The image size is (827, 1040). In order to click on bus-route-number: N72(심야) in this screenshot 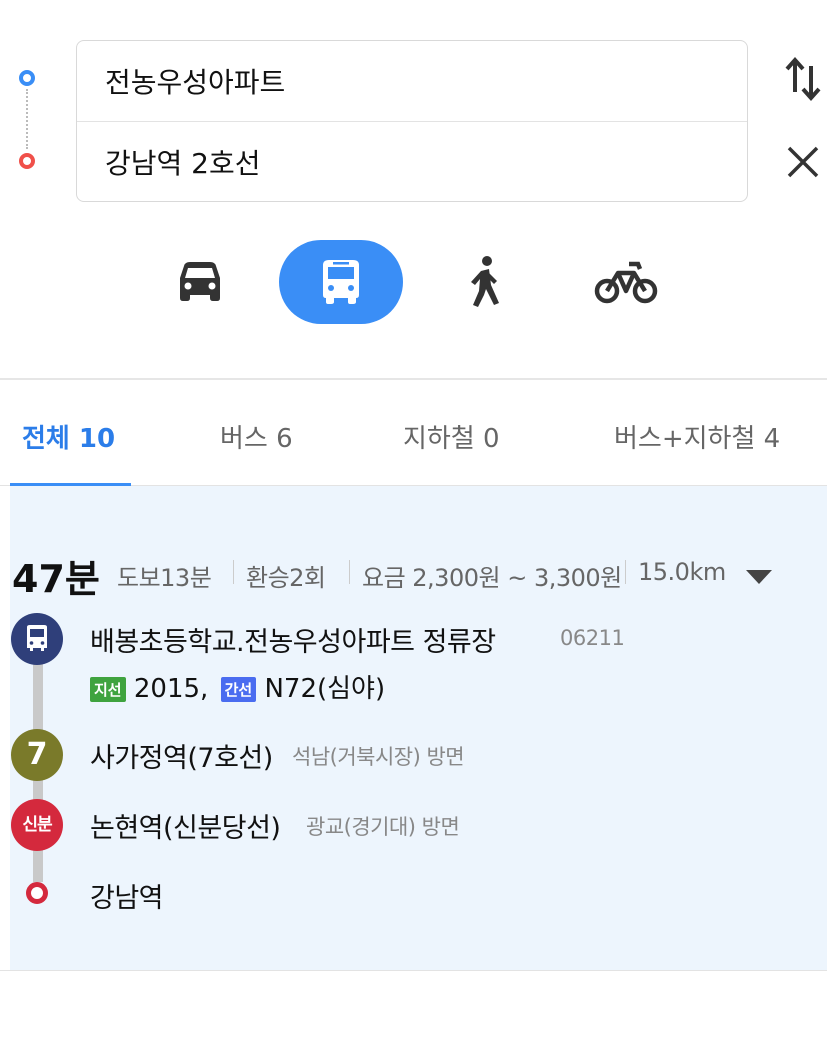, I will do `click(324, 689)`.